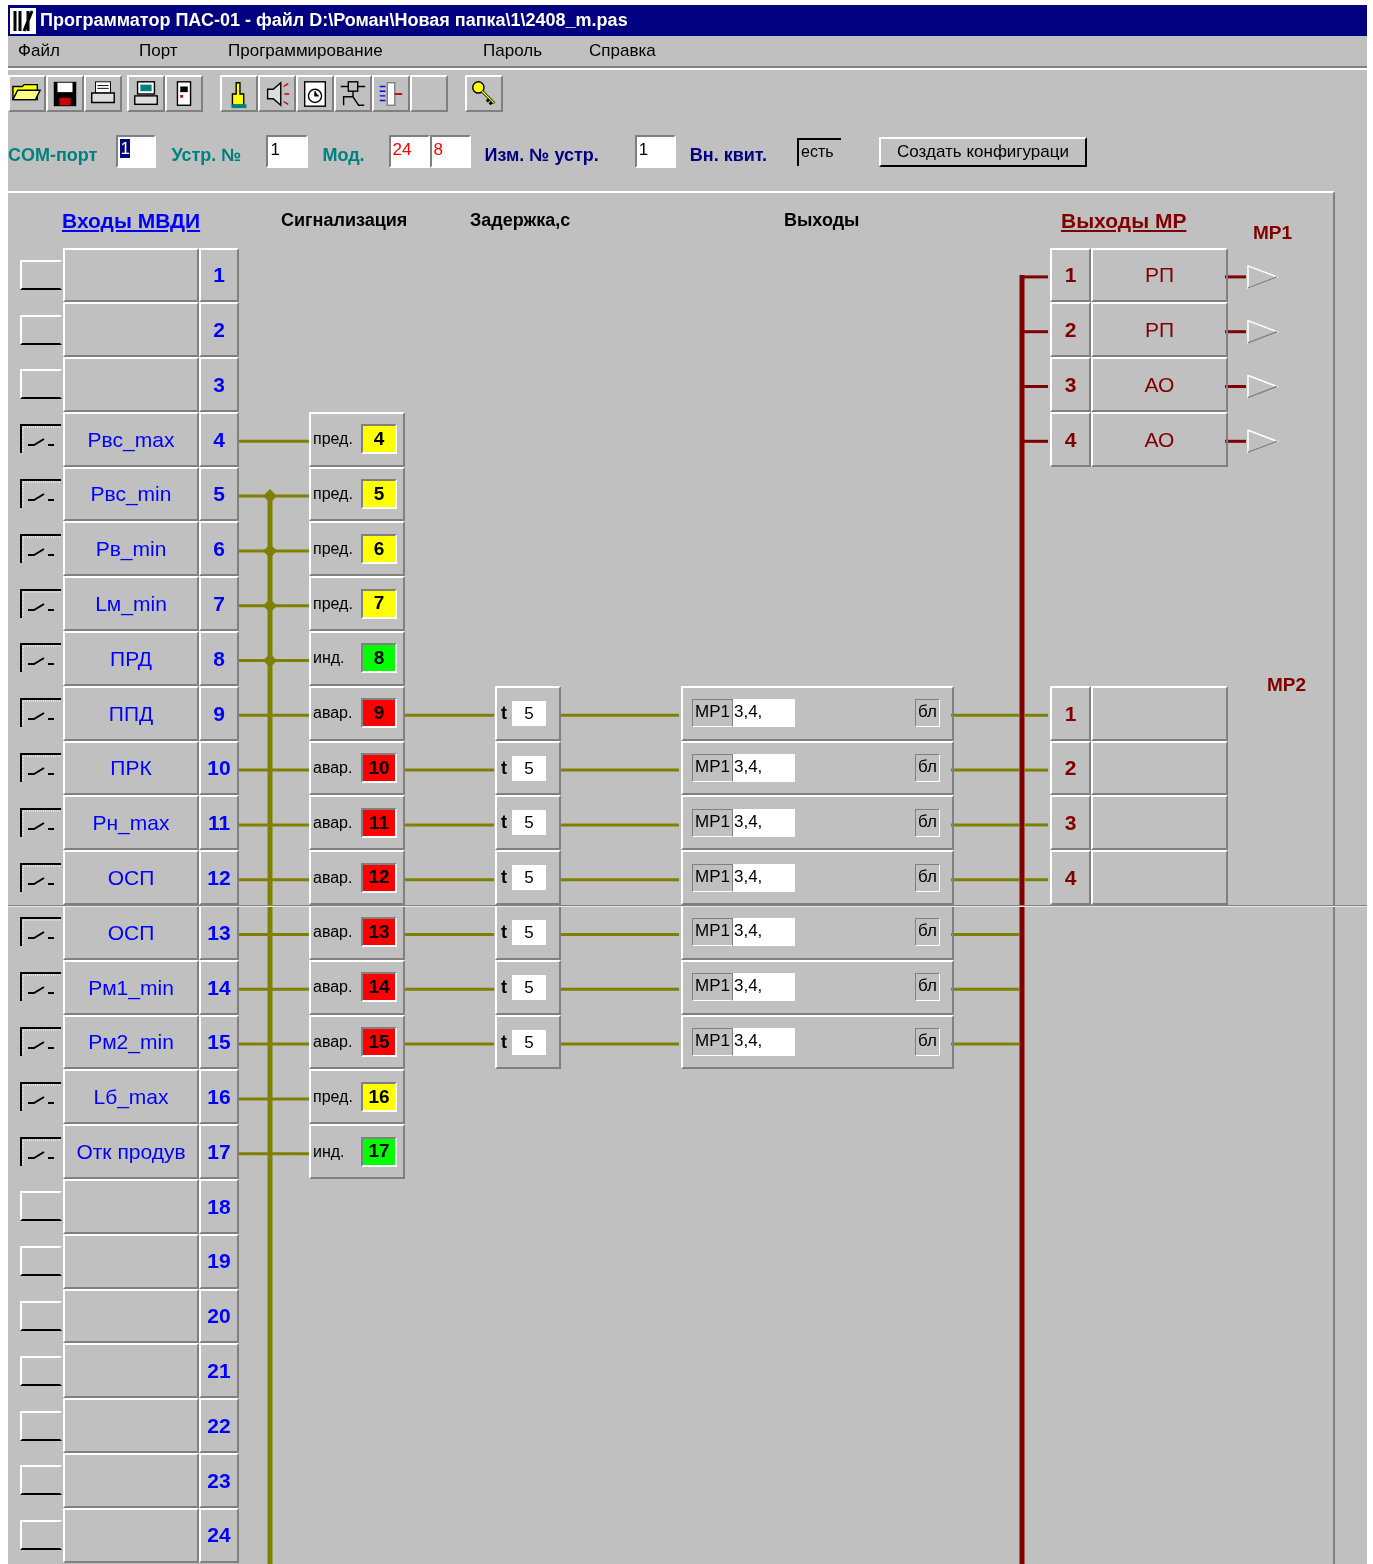 Image resolution: width=1373 pixels, height=1564 pixels. I want to click on signal-code-badge: 16, so click(379, 1096).